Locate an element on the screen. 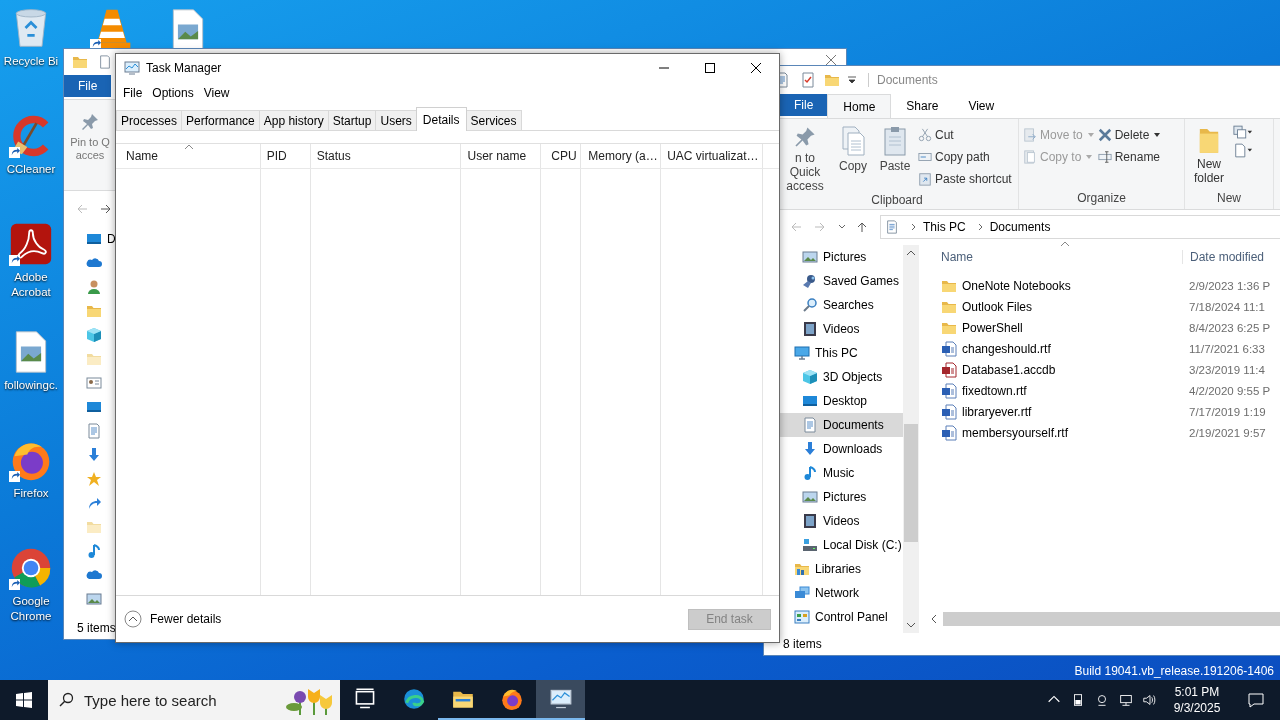 Image resolution: width=1280 pixels, height=720 pixels. dropdown-icon is located at coordinates (852, 80).